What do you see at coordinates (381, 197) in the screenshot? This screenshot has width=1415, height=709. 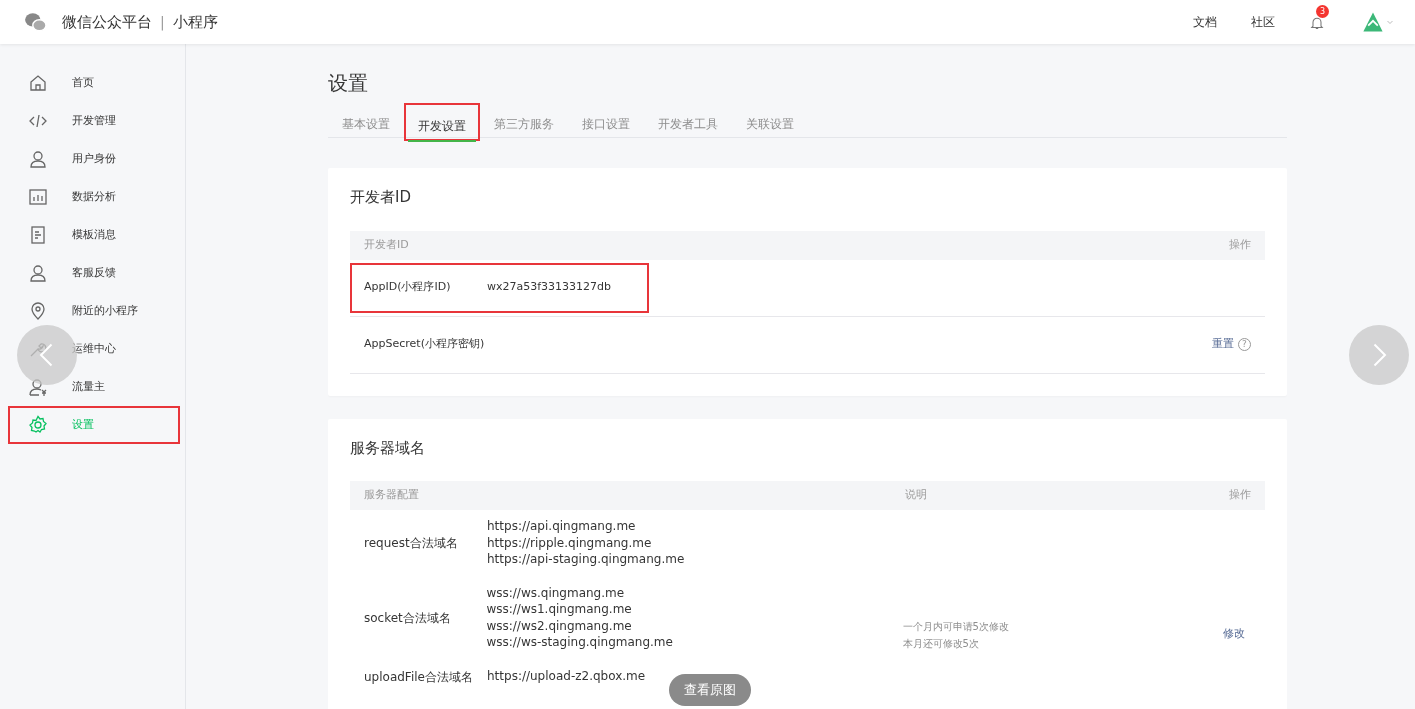 I see `section-title: 开发者ID` at bounding box center [381, 197].